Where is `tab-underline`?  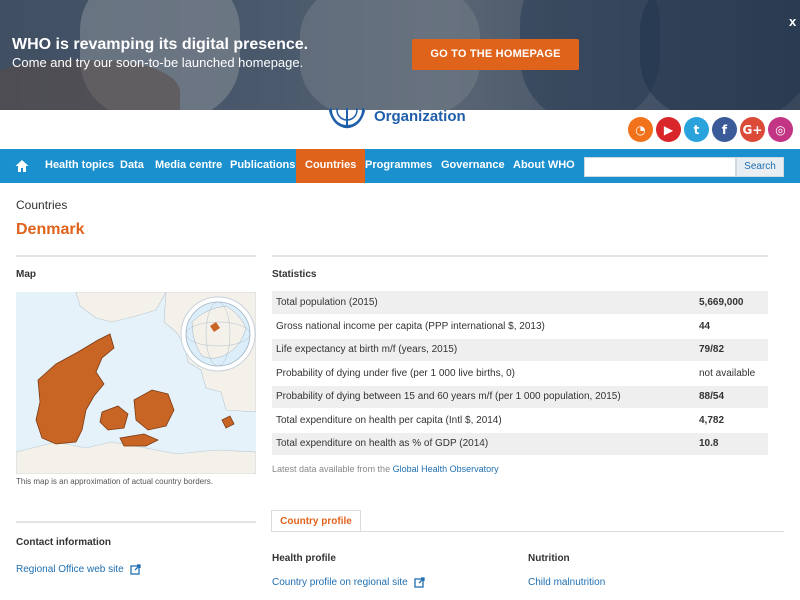
tab-underline is located at coordinates (528, 531).